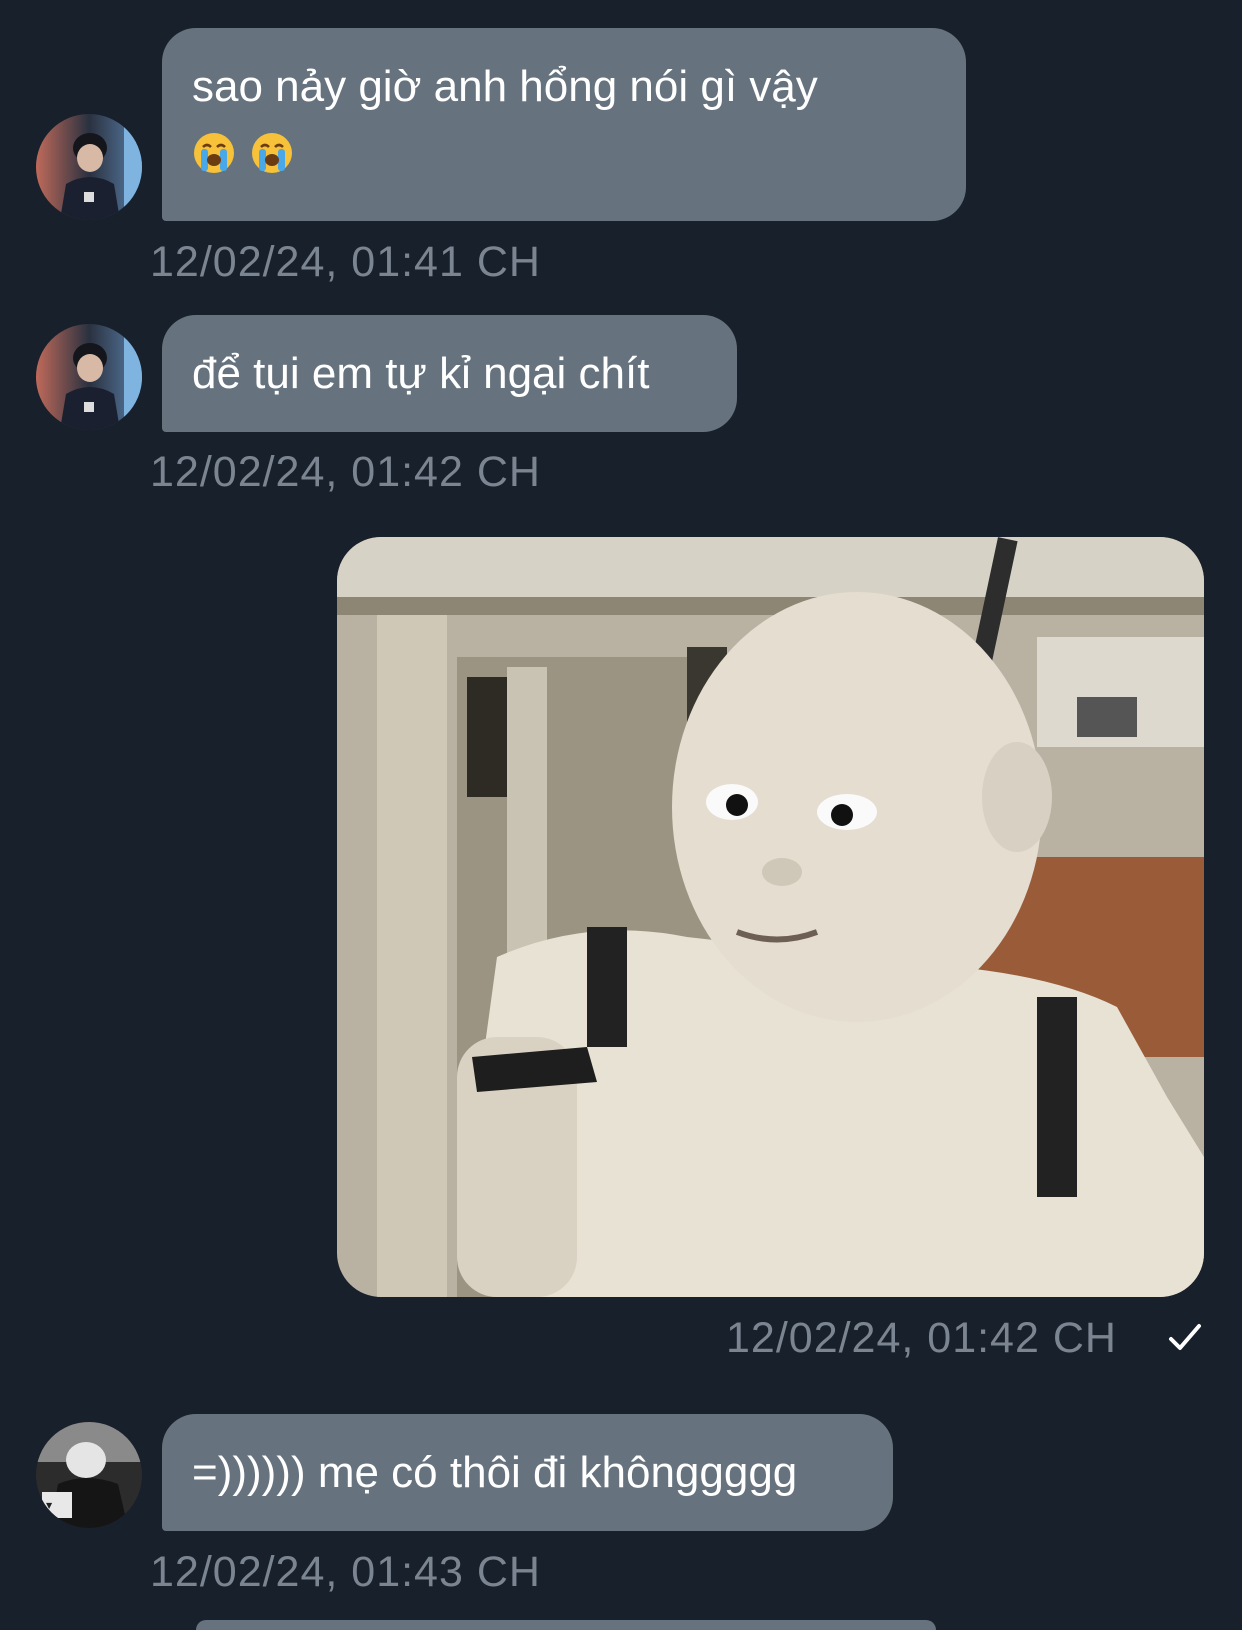  I want to click on message-bubble-partial, so click(566, 1625).